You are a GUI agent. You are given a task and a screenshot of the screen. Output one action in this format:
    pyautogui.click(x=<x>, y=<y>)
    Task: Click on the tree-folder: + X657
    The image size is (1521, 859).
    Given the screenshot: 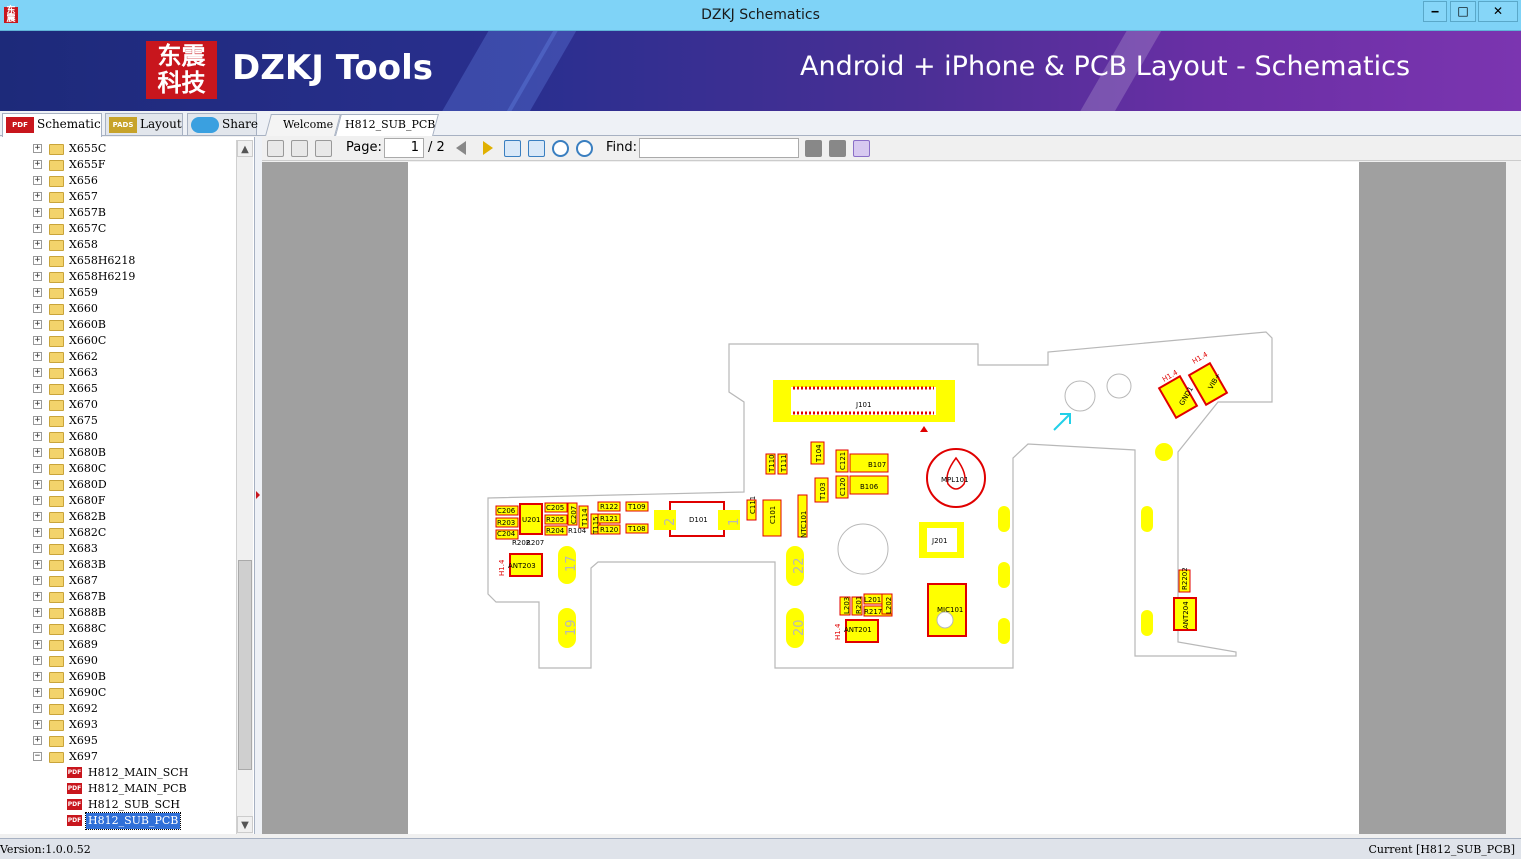 What is the action you would take?
    pyautogui.click(x=118, y=197)
    